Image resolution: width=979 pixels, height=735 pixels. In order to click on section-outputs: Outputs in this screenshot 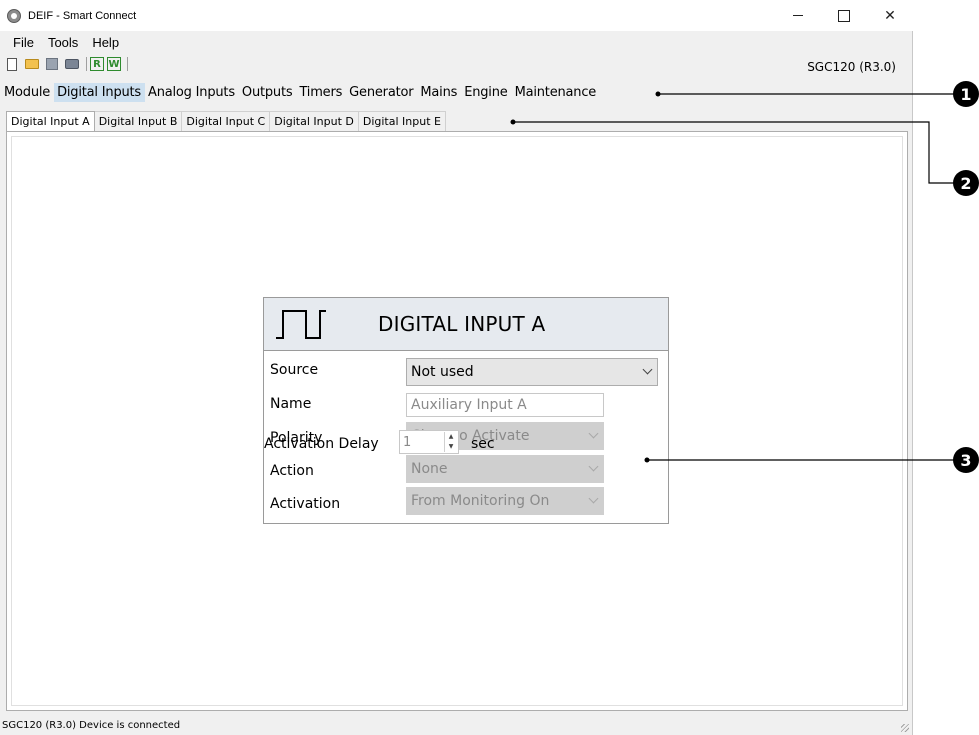, I will do `click(268, 92)`.